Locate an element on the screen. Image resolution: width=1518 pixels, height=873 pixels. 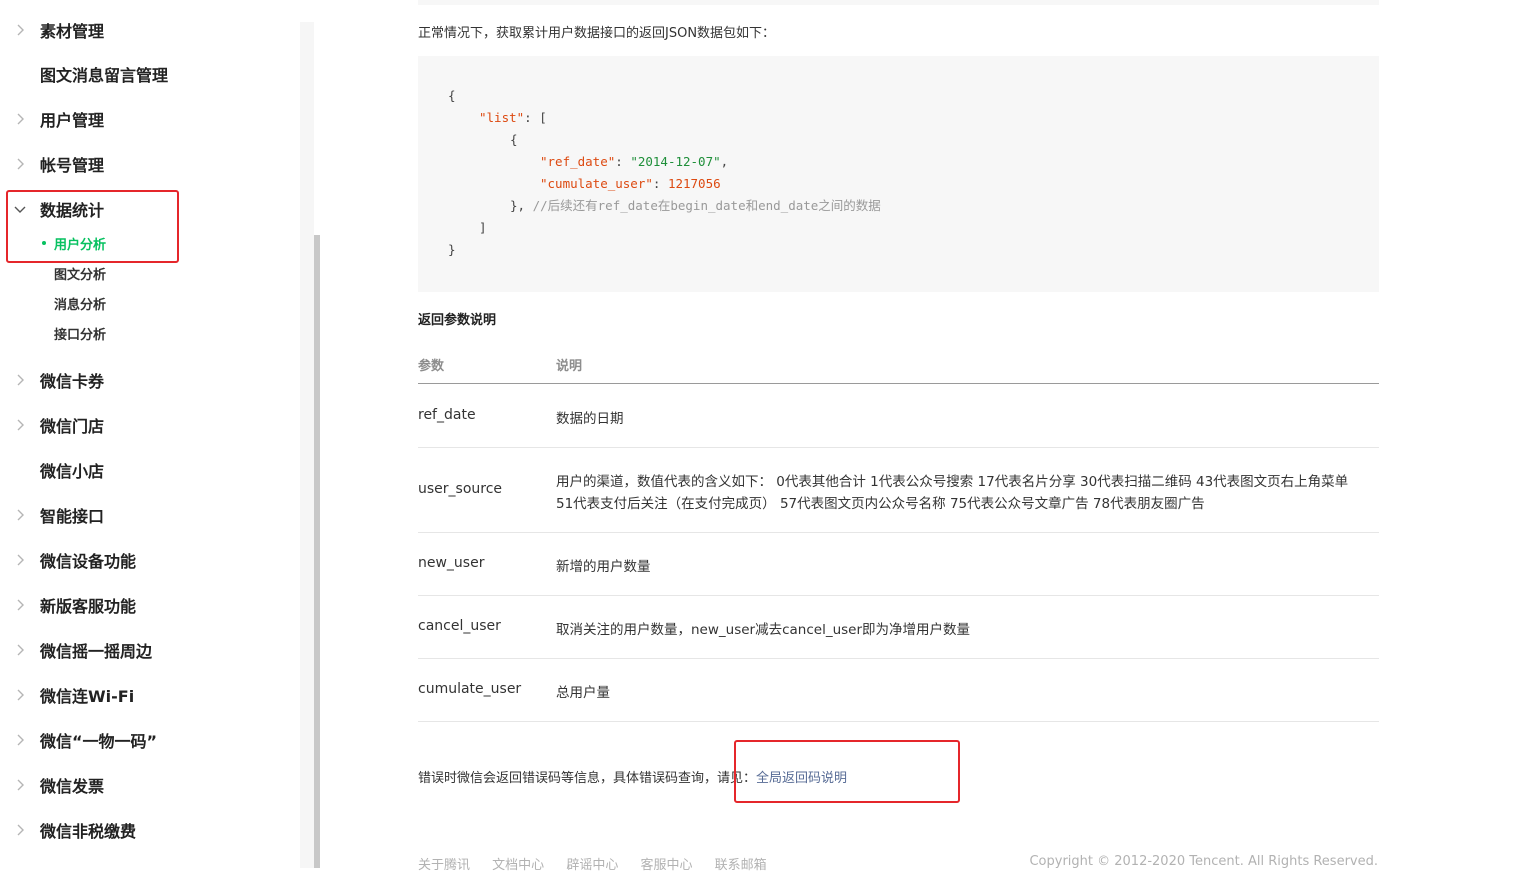
sidebar-scrollbar is located at coordinates (317, 551).